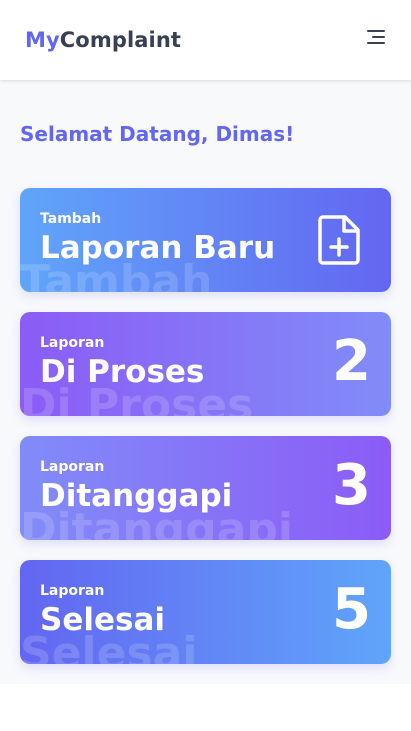 This screenshot has height=731, width=411. Describe the element at coordinates (102, 620) in the screenshot. I see `card-title: Selesai` at that location.